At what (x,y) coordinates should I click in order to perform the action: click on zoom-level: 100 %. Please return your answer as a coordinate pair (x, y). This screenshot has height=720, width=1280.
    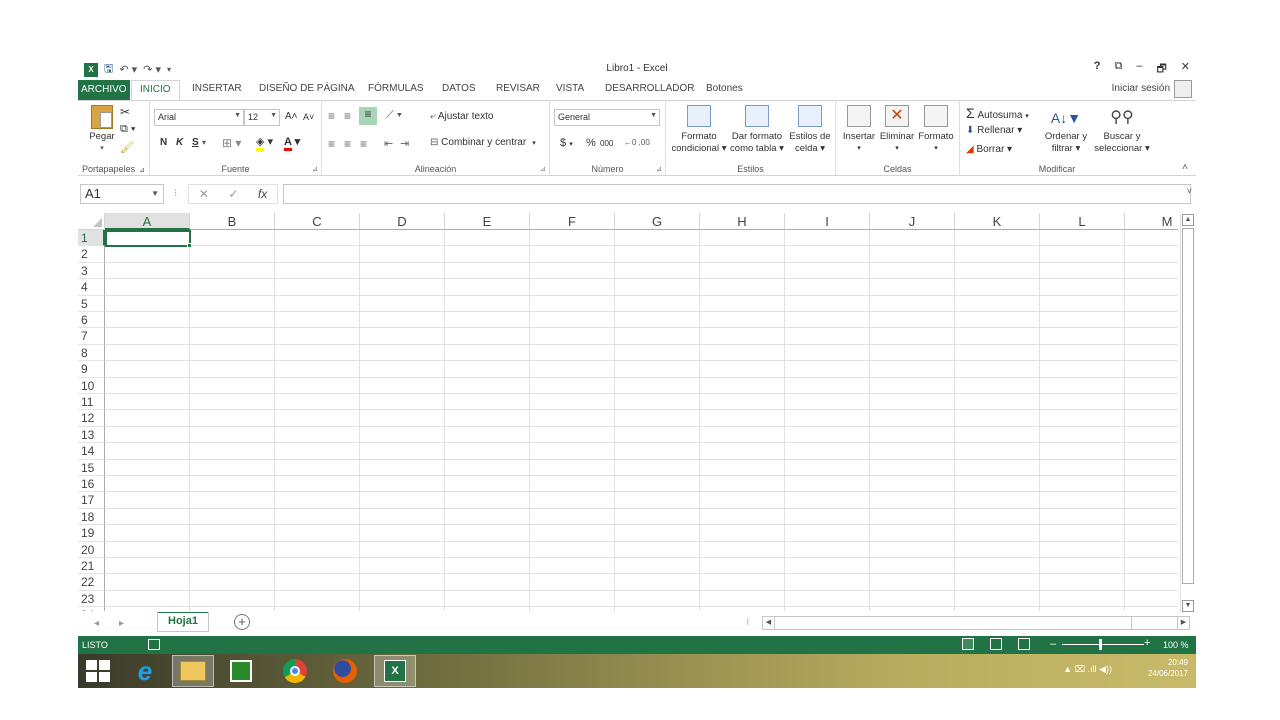
    Looking at the image, I should click on (1176, 645).